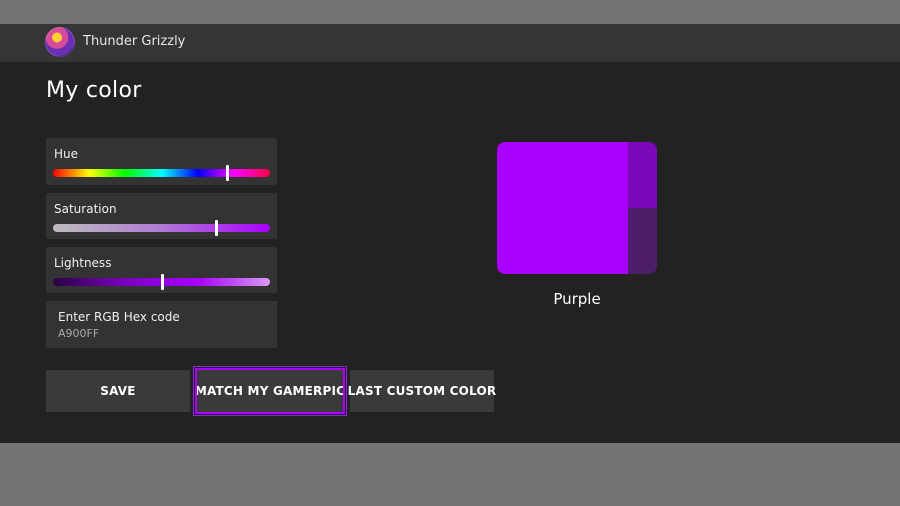 The image size is (900, 506). What do you see at coordinates (66, 154) in the screenshot?
I see `hue-label: Hue` at bounding box center [66, 154].